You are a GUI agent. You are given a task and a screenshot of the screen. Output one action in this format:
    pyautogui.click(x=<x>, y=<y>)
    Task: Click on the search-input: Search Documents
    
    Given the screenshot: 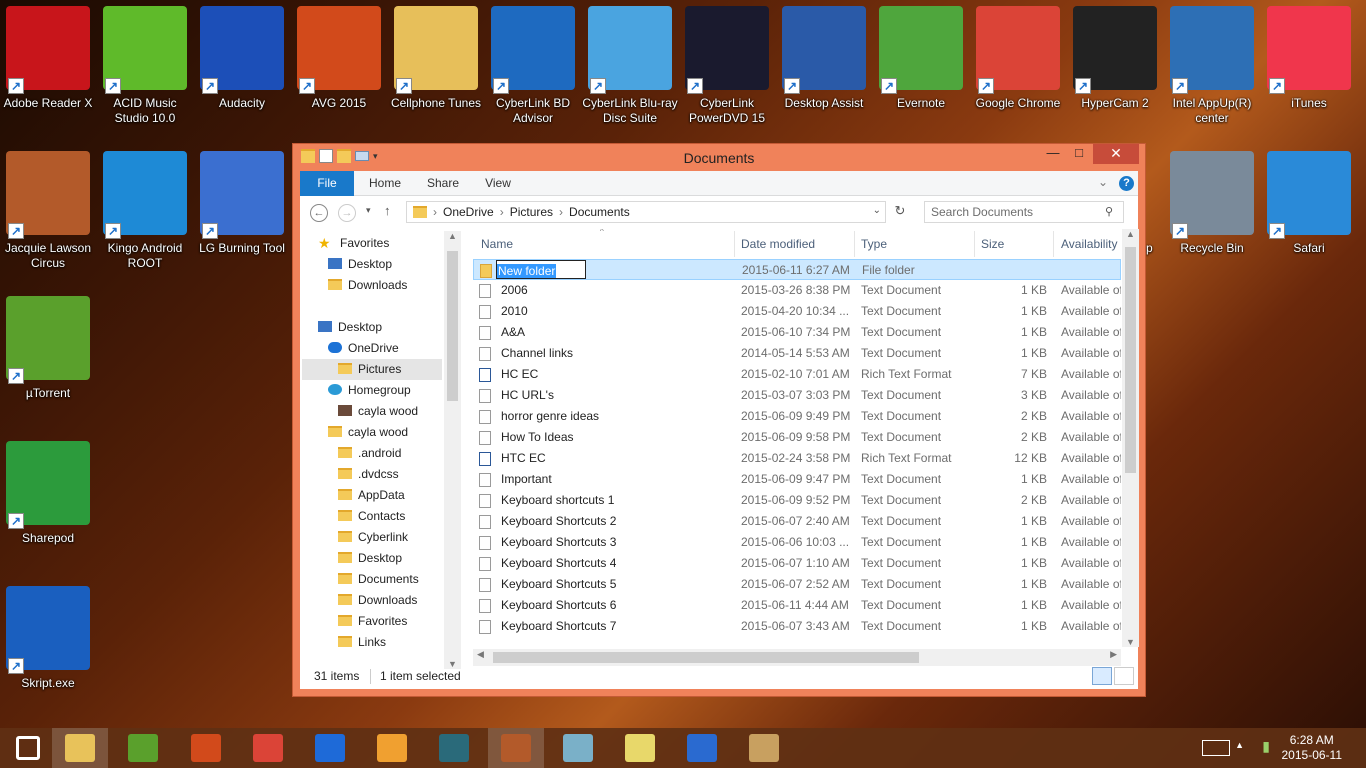 What is the action you would take?
    pyautogui.click(x=1024, y=212)
    